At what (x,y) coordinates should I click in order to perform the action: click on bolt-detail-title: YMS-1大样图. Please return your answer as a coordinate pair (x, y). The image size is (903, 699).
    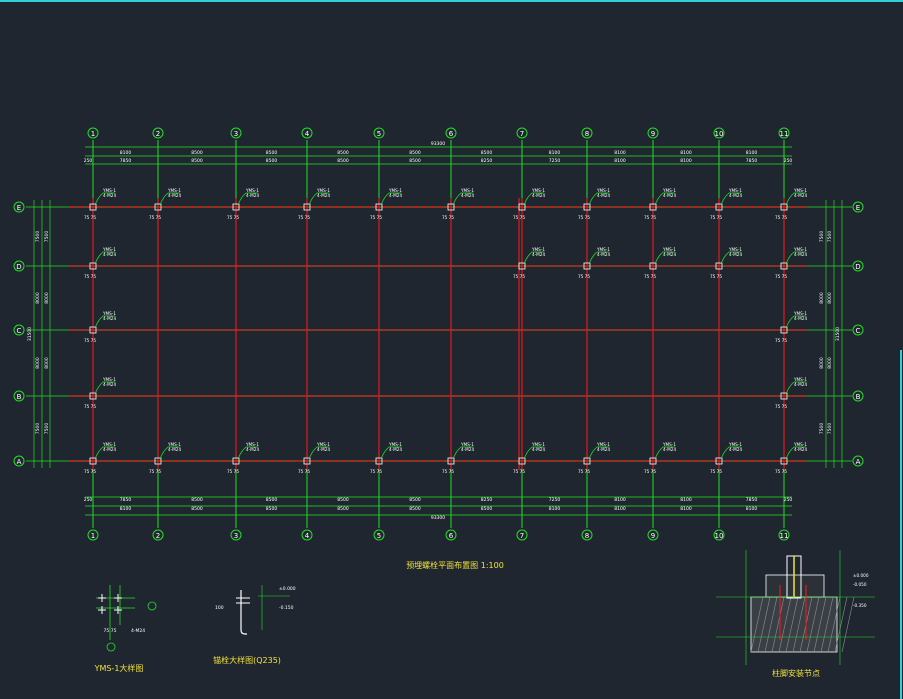
    Looking at the image, I should click on (119, 668).